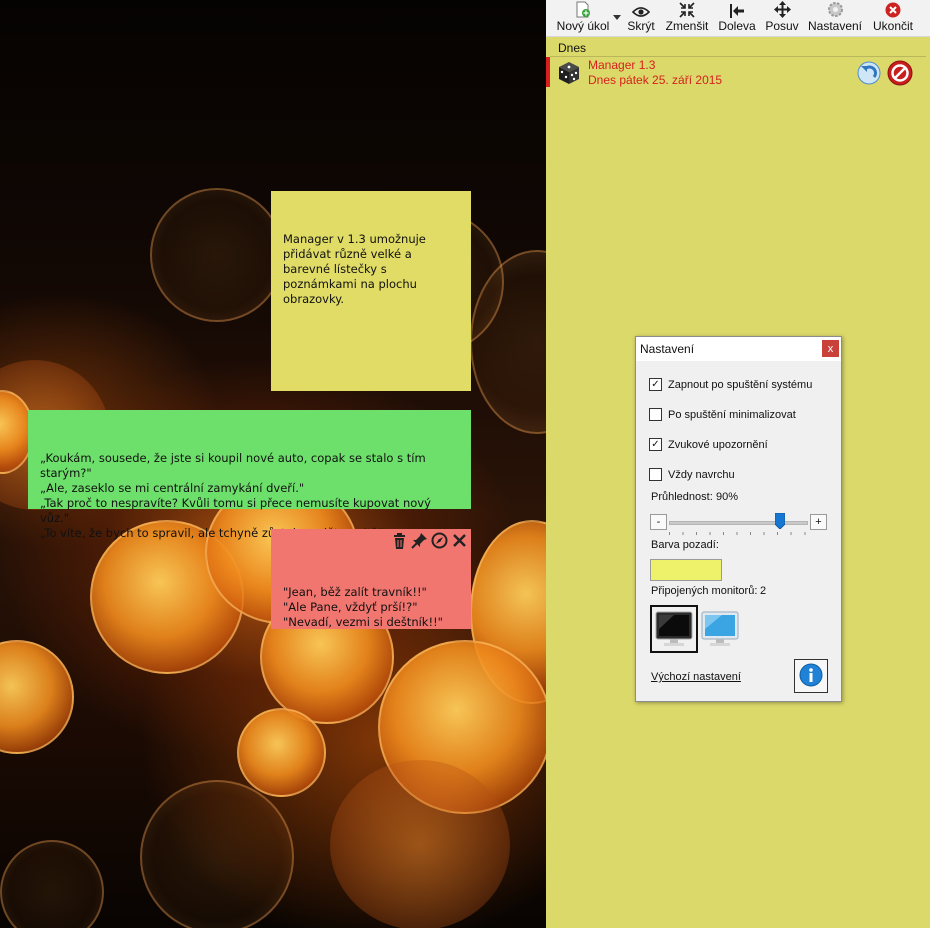 The height and width of the screenshot is (928, 930). What do you see at coordinates (780, 521) in the screenshot?
I see `opacity-slider-thumb` at bounding box center [780, 521].